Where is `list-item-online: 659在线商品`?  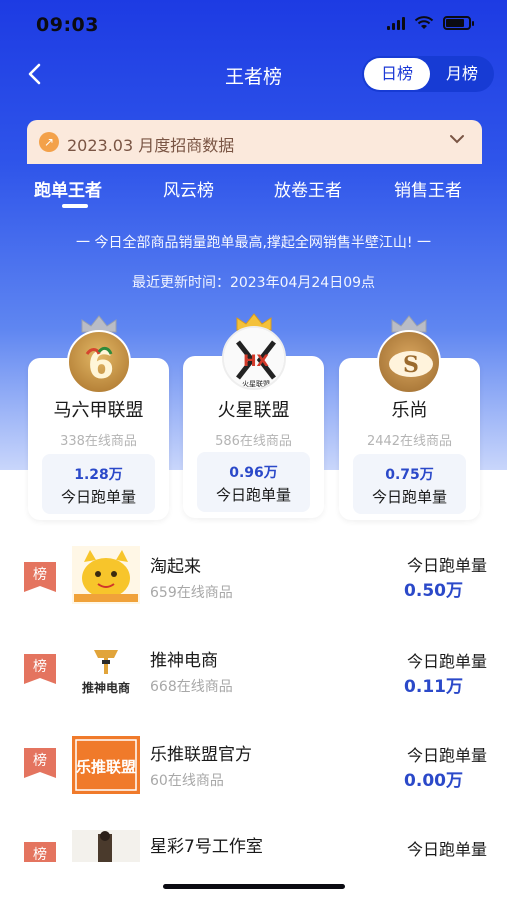 list-item-online: 659在线商品 is located at coordinates (191, 593).